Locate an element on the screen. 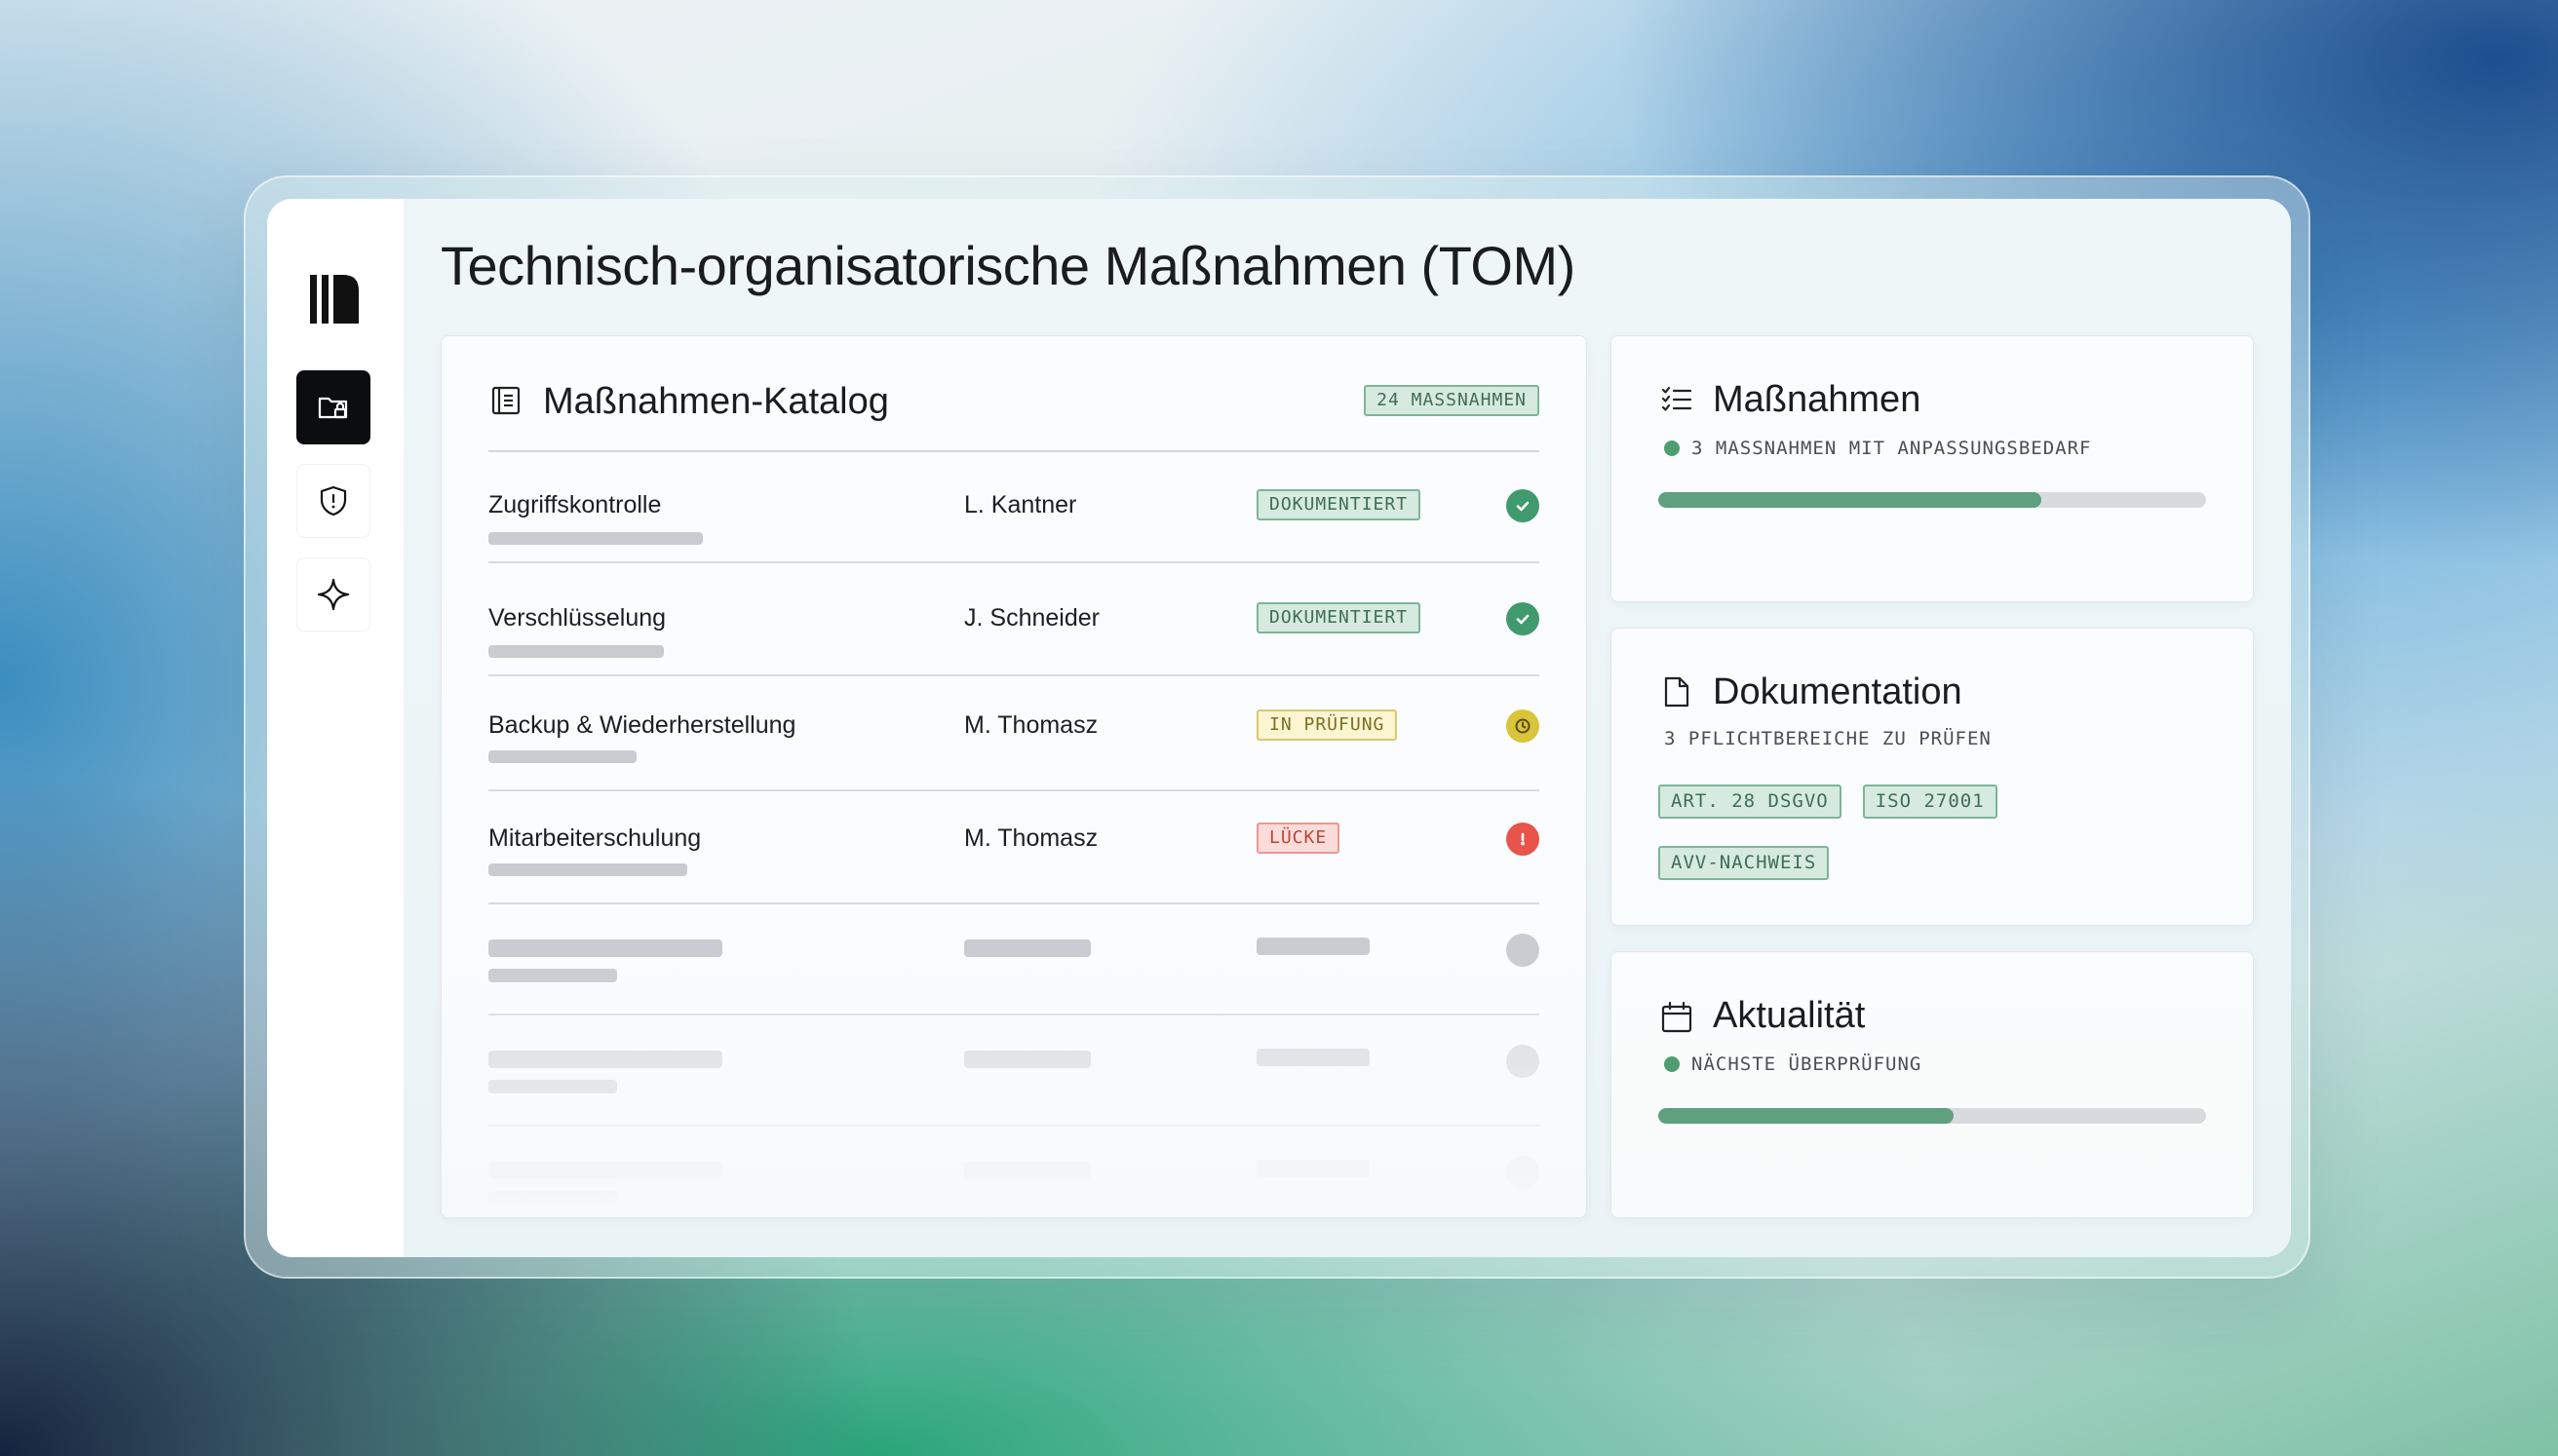 This screenshot has height=1456, width=2558. sparkle-icon is located at coordinates (334, 594).